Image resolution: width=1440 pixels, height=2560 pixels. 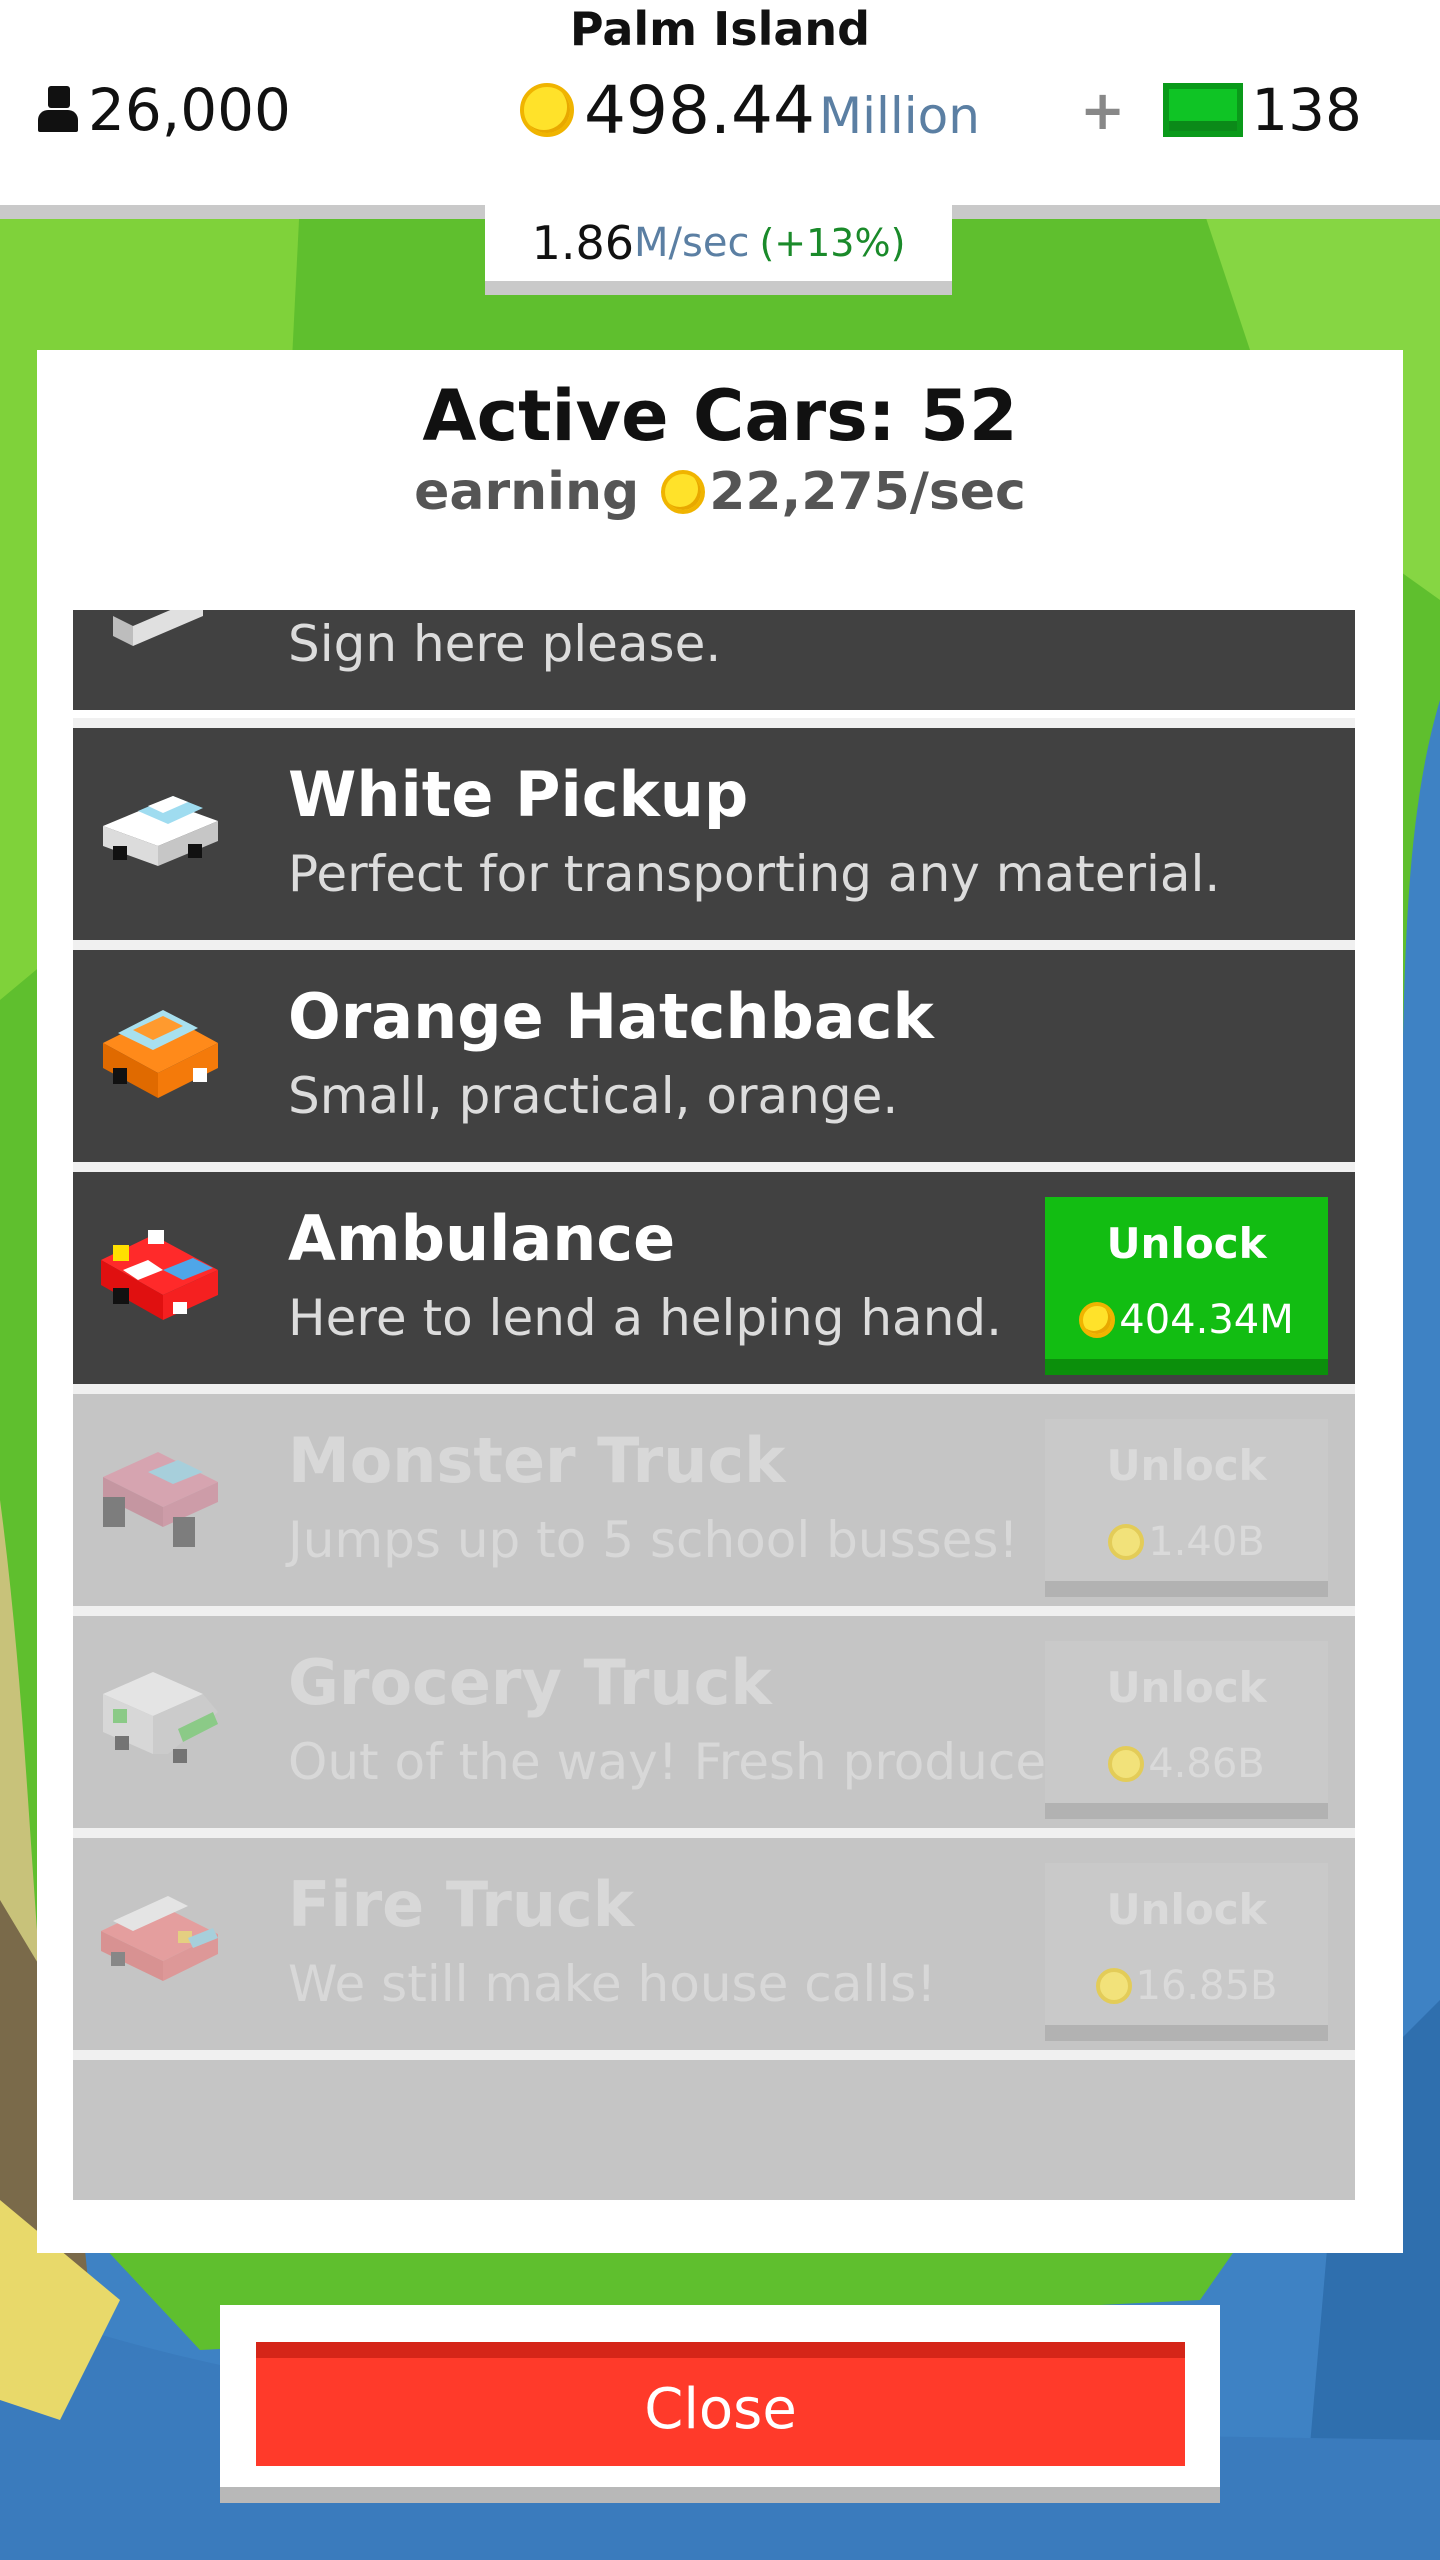 I want to click on price-value: 1.40B, so click(x=1206, y=1542).